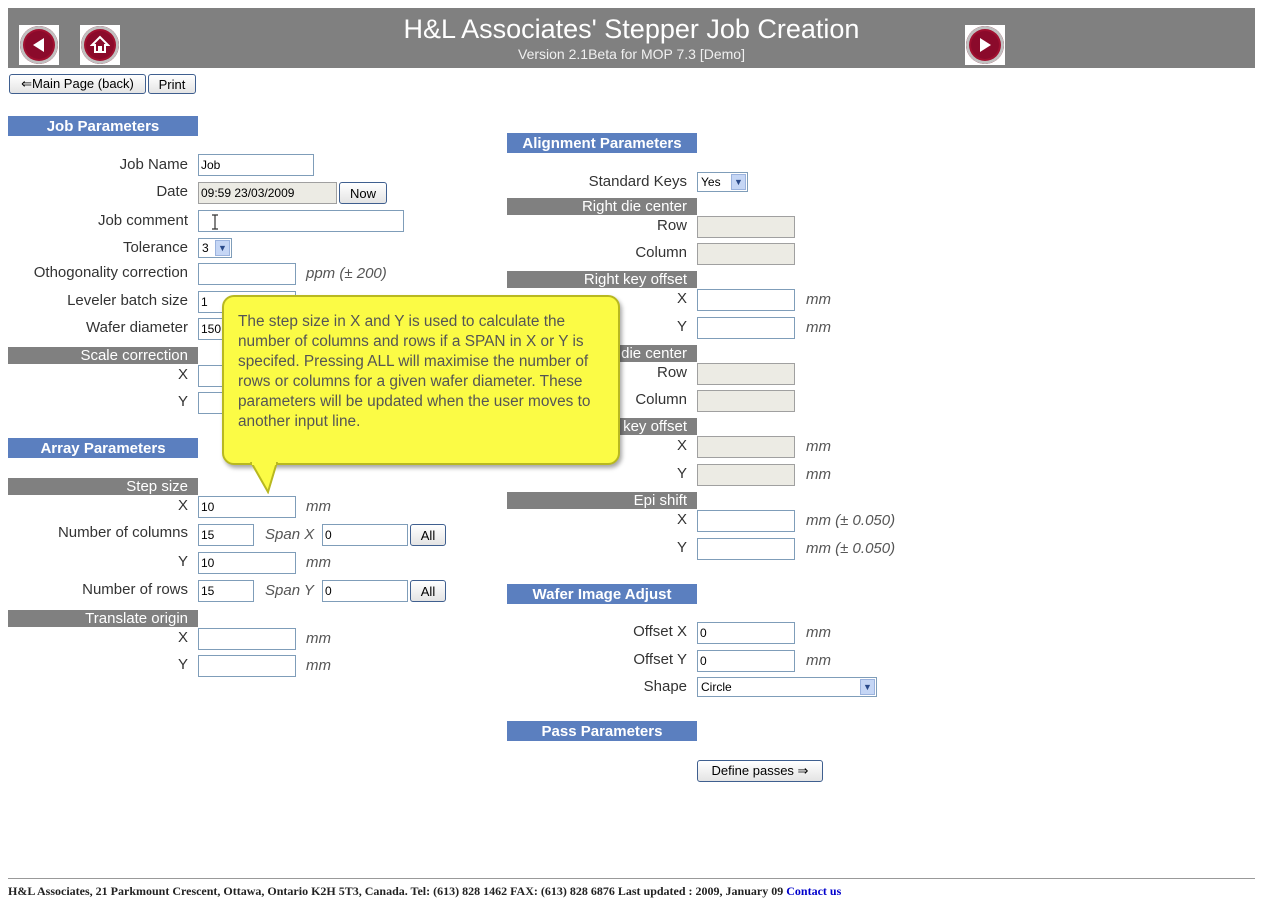  What do you see at coordinates (746, 633) in the screenshot?
I see `offset-x-input: 0` at bounding box center [746, 633].